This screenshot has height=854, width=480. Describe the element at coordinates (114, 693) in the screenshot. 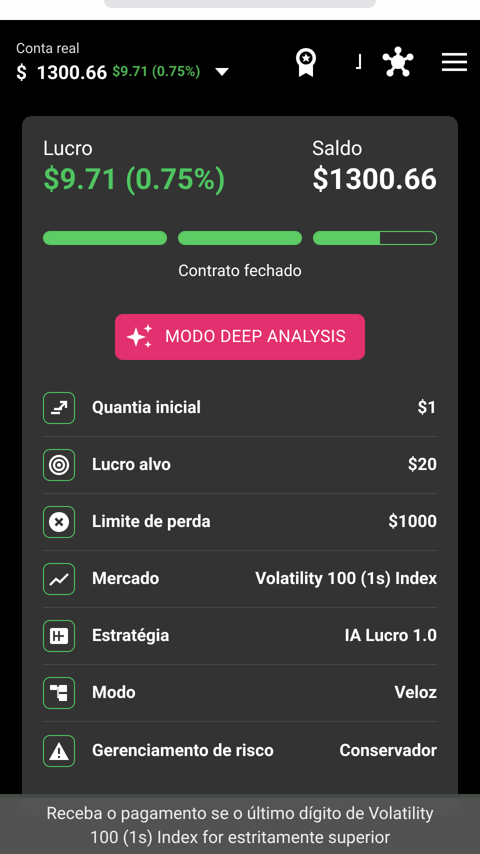

I see `setting-label: Modo` at that location.